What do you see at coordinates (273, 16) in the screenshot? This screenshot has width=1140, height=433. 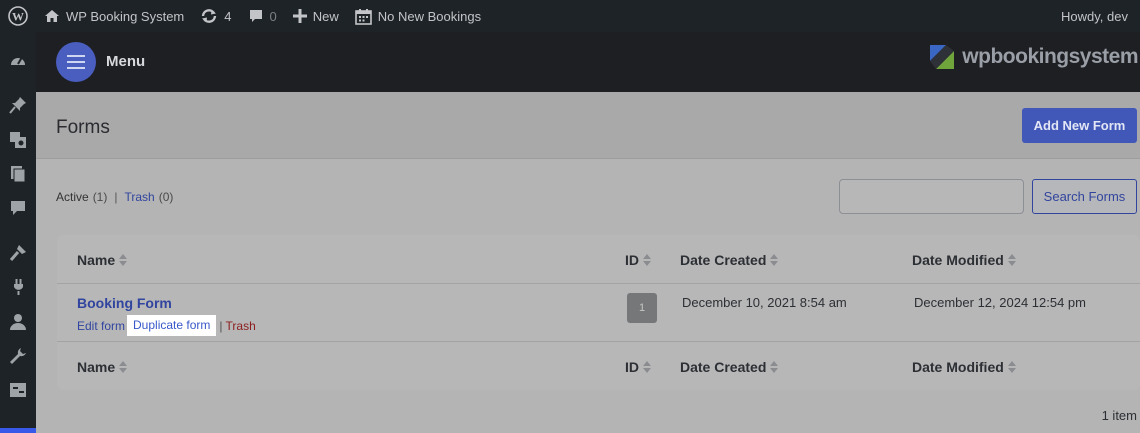 I see `comments-count: 0` at bounding box center [273, 16].